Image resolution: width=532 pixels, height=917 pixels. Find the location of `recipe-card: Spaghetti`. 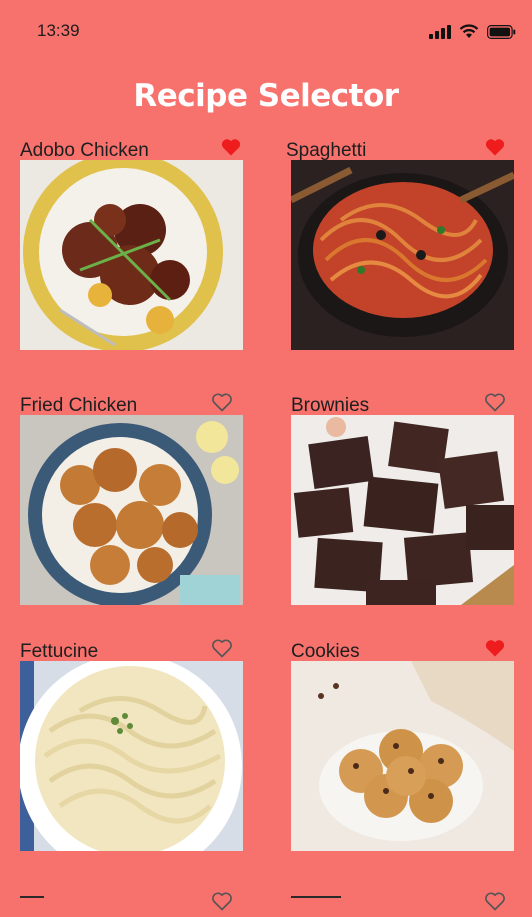

recipe-card: Spaghetti is located at coordinates (400, 245).